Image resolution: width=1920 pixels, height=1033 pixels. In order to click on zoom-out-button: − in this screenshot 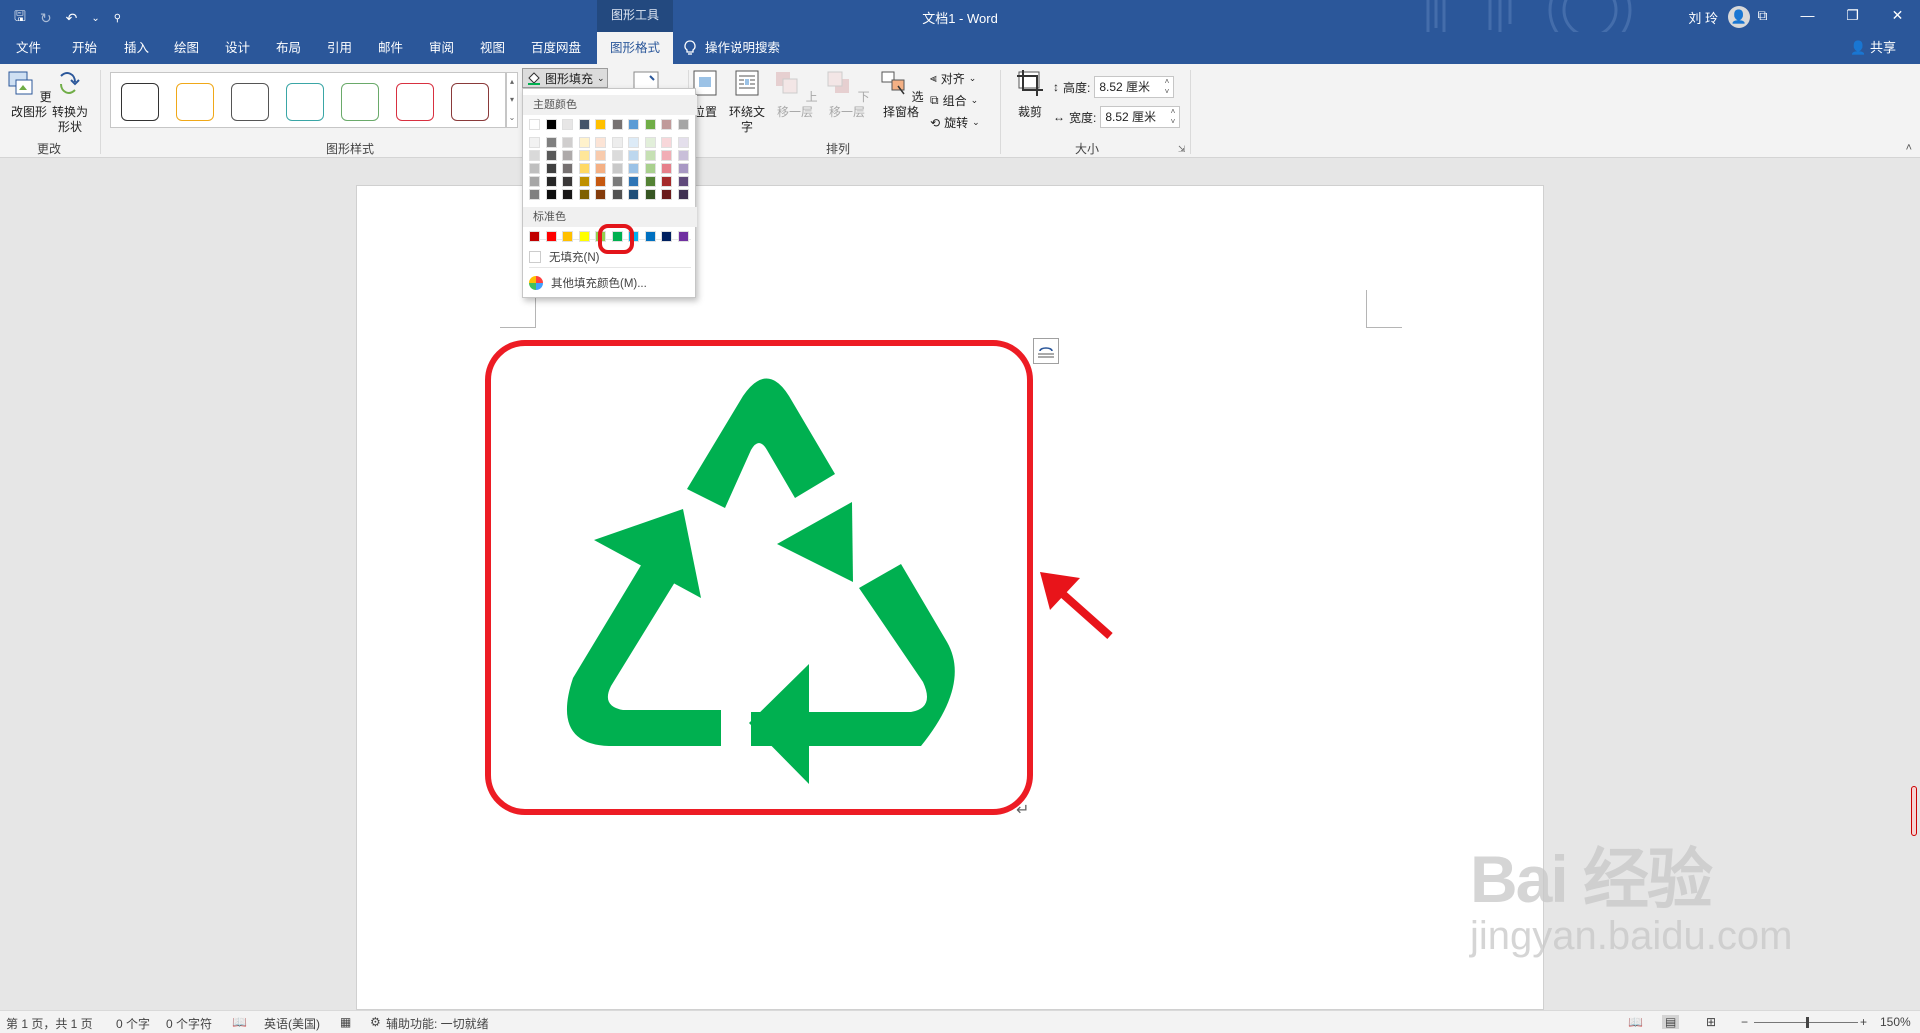, I will do `click(1744, 1022)`.